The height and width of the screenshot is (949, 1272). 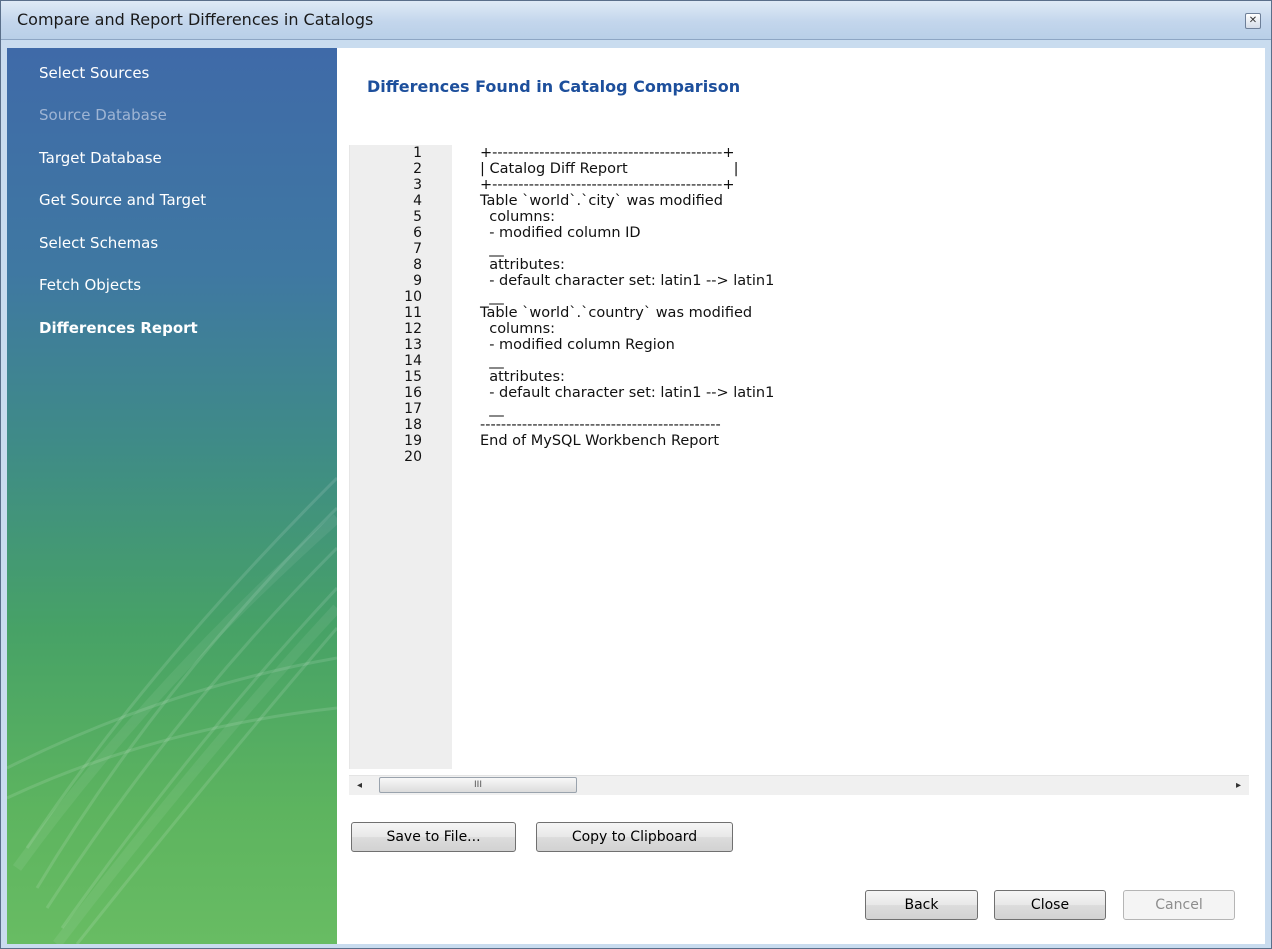 I want to click on report-line: - modified column ID, so click(x=560, y=233).